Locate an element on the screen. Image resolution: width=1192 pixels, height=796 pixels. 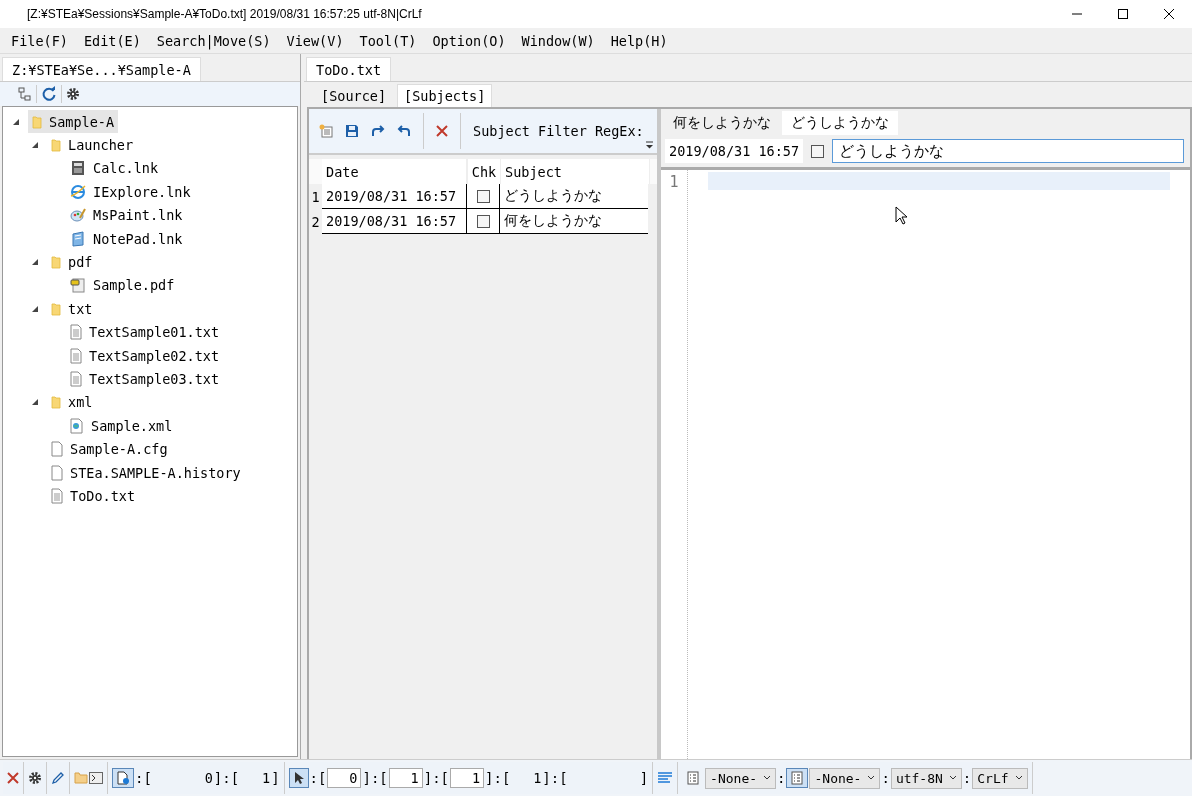
window-title: [Z:¥STEa¥Sessions¥Sample-A¥ToDo.txt] 2019/08/31 16:57:25 utf-8N|CrLf is located at coordinates (224, 14).